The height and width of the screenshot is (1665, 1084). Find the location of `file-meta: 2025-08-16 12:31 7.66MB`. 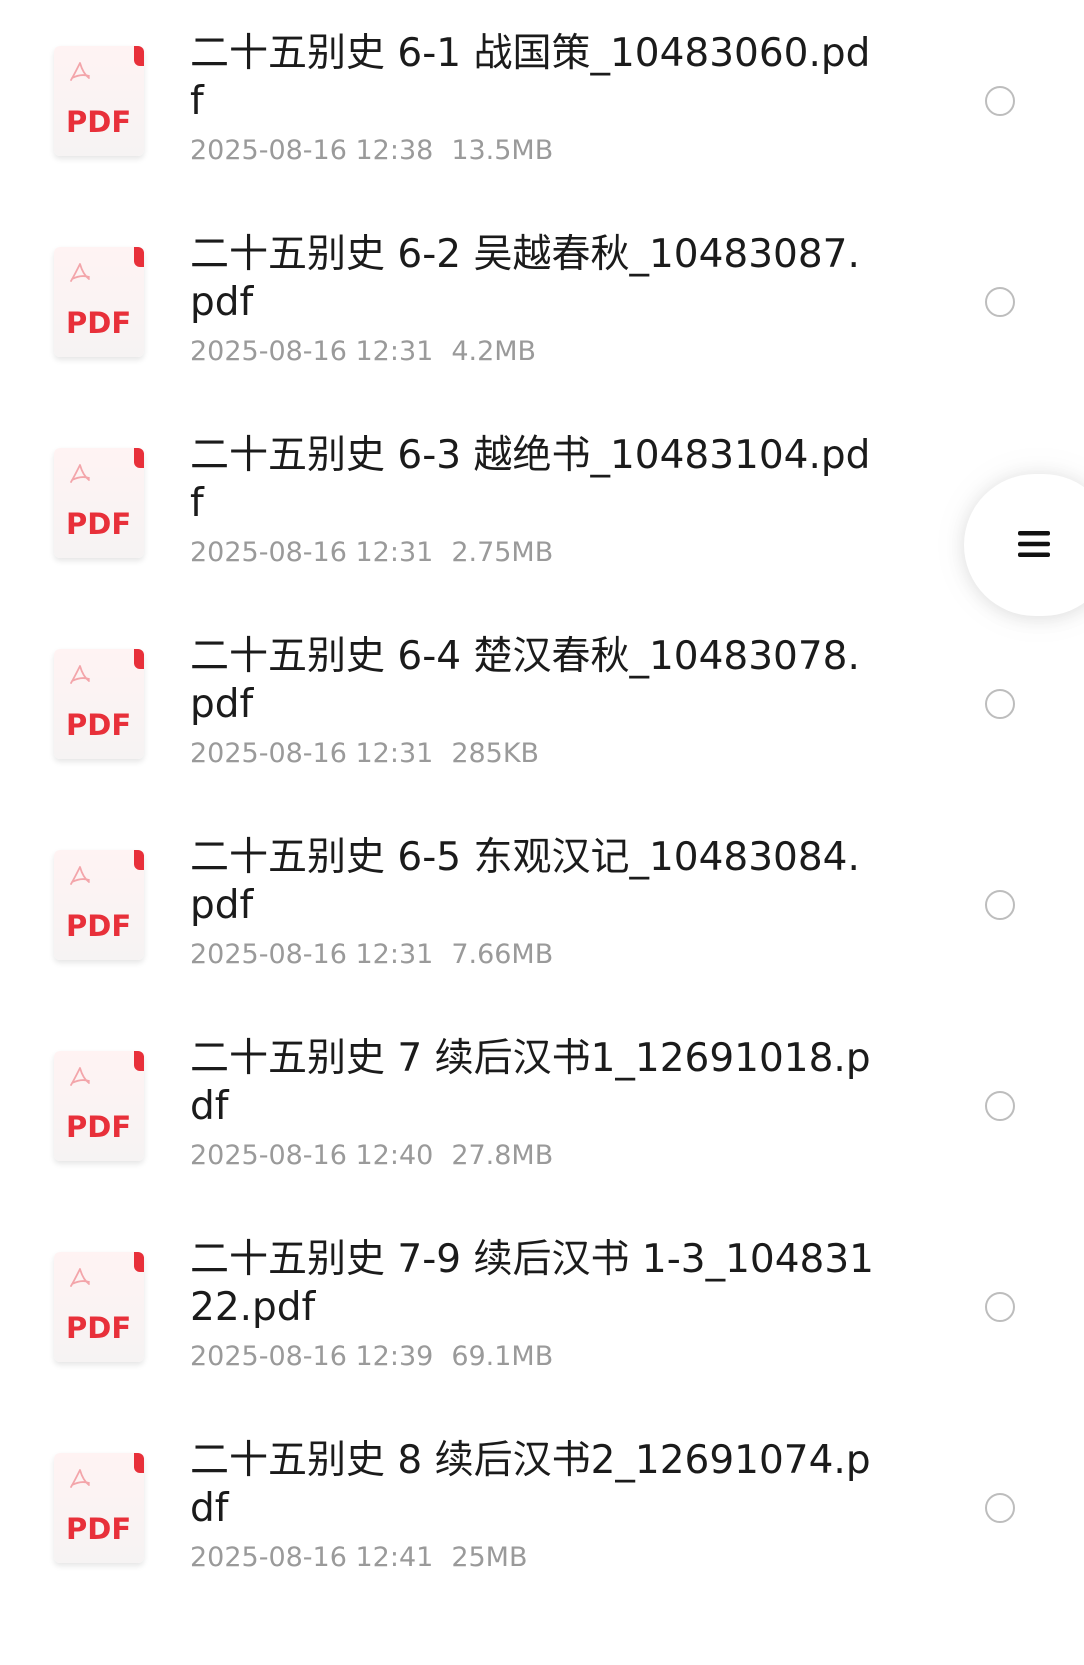

file-meta: 2025-08-16 12:31 7.66MB is located at coordinates (371, 955).